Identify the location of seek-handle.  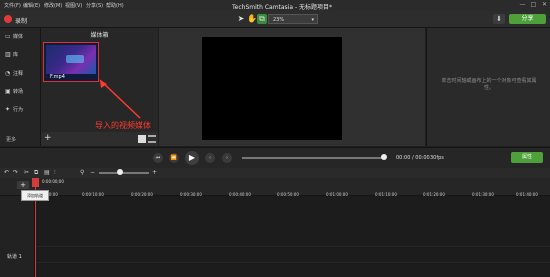
(384, 157).